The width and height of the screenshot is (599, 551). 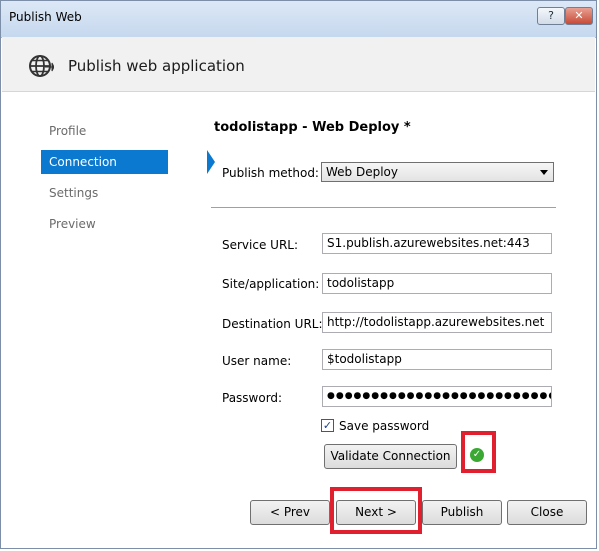 What do you see at coordinates (544, 172) in the screenshot?
I see `chevron-down-icon` at bounding box center [544, 172].